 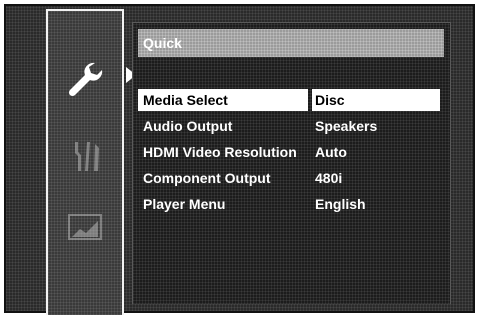 I want to click on menu-row-hdmi-video-resolution: HDMI Video Resolution Auto, so click(x=289, y=154).